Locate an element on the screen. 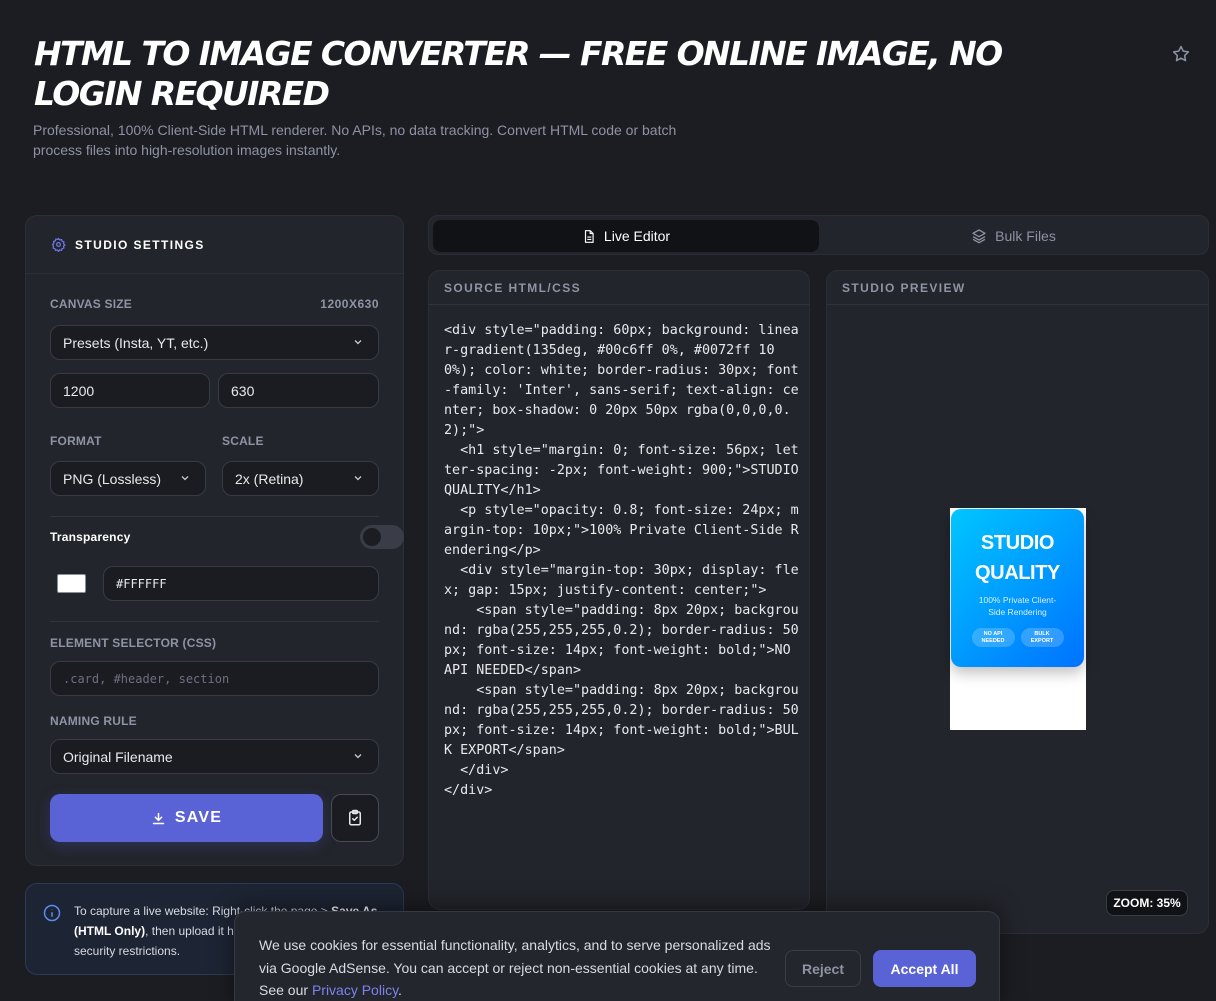 The width and height of the screenshot is (1216, 1001). layers-icon is located at coordinates (979, 236).